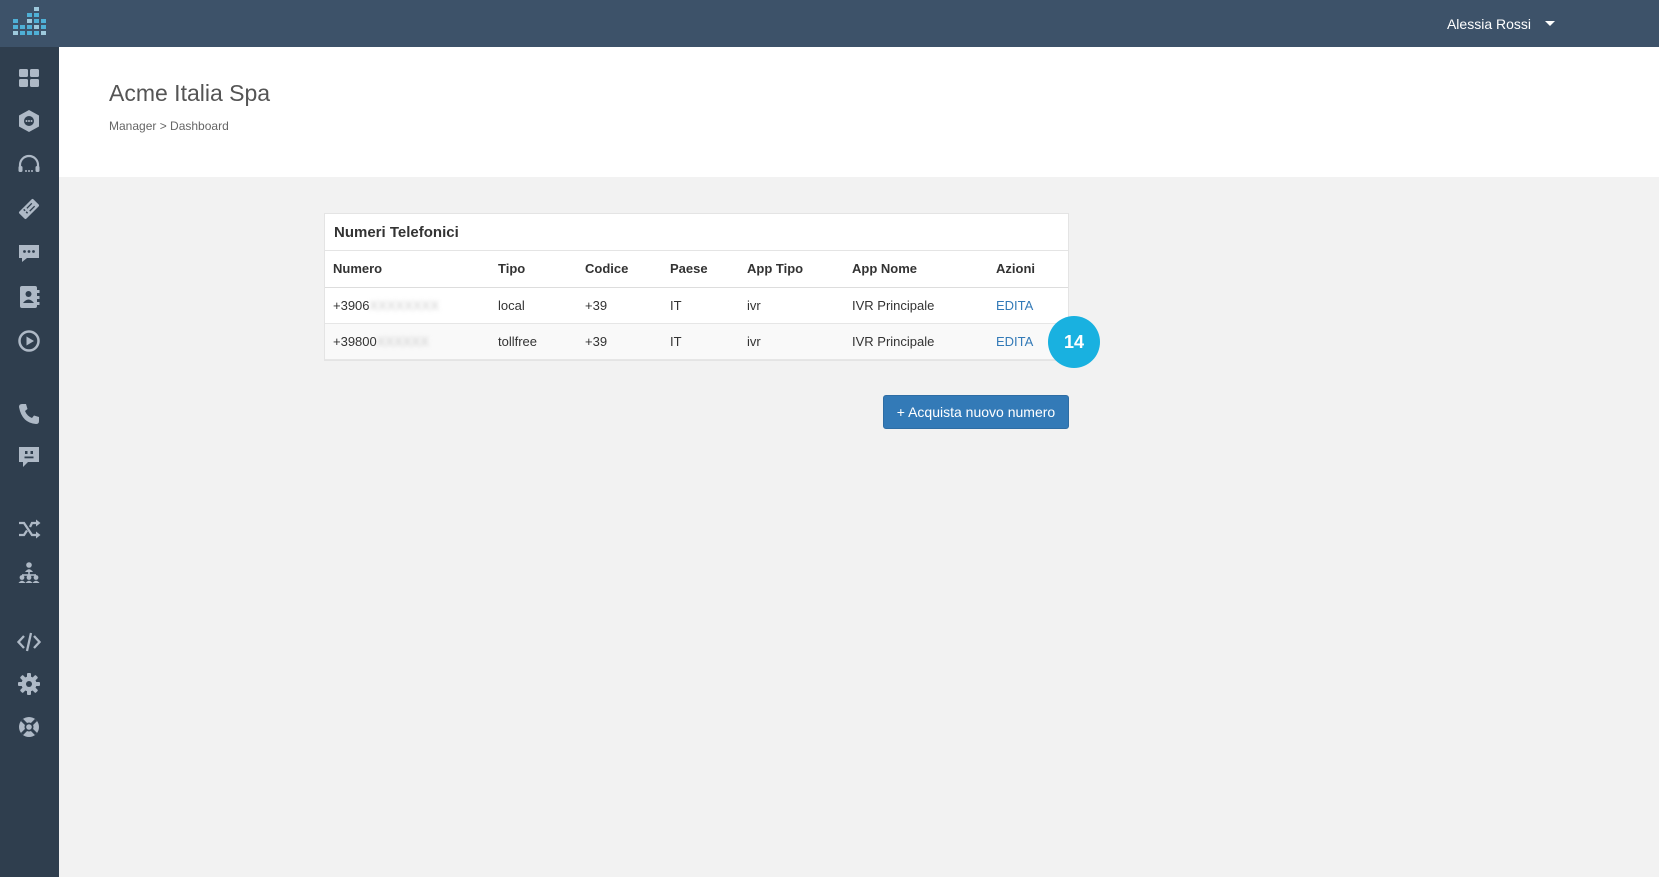 The height and width of the screenshot is (877, 1659). What do you see at coordinates (1028, 269) in the screenshot?
I see `column-header-azioni: Azioni` at bounding box center [1028, 269].